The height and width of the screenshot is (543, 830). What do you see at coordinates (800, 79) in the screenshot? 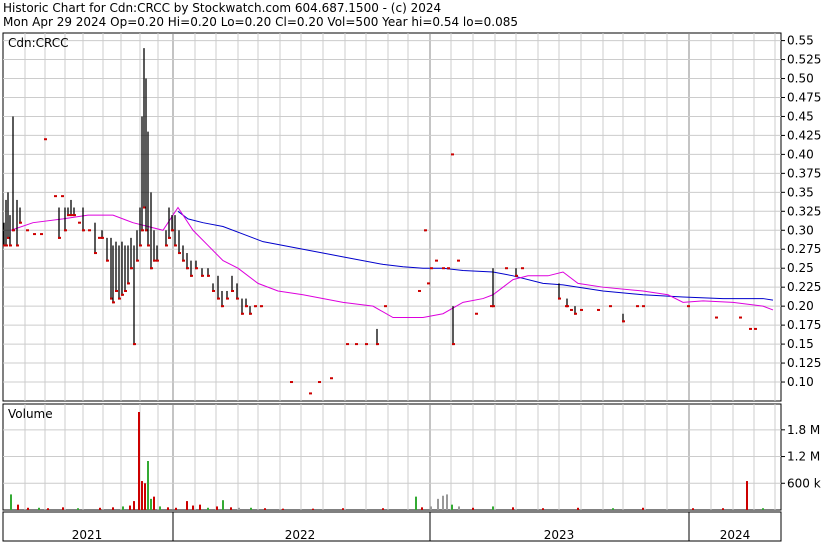
I see `price-tick-label: 0.50` at bounding box center [800, 79].